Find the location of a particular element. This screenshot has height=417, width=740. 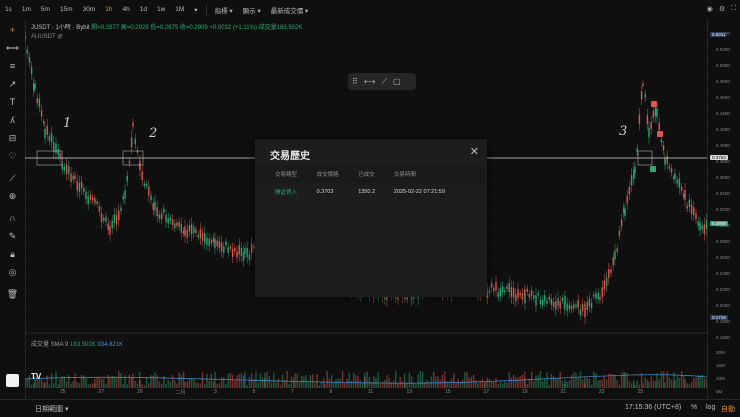

buy-marker is located at coordinates (653, 169).